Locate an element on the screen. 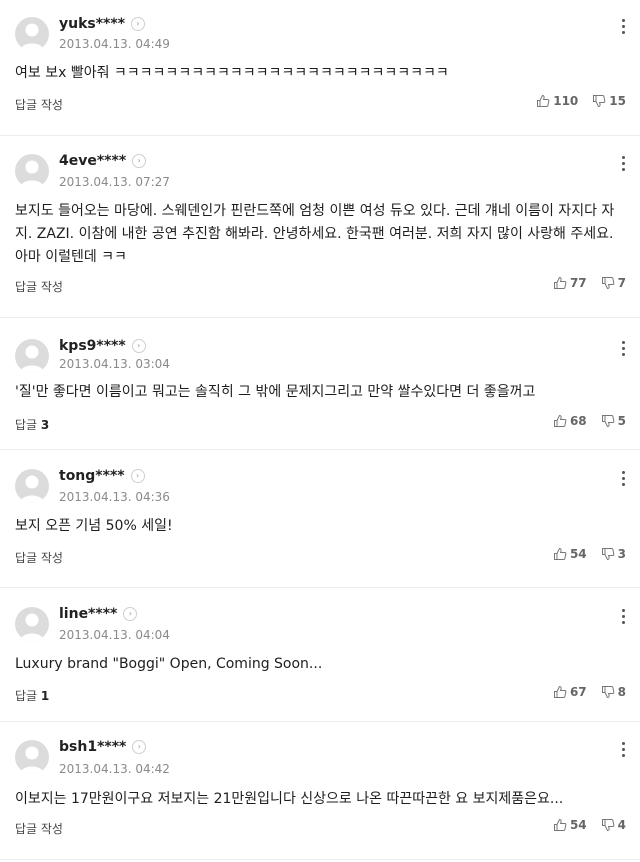  vote-area: 68 5 is located at coordinates (589, 421).